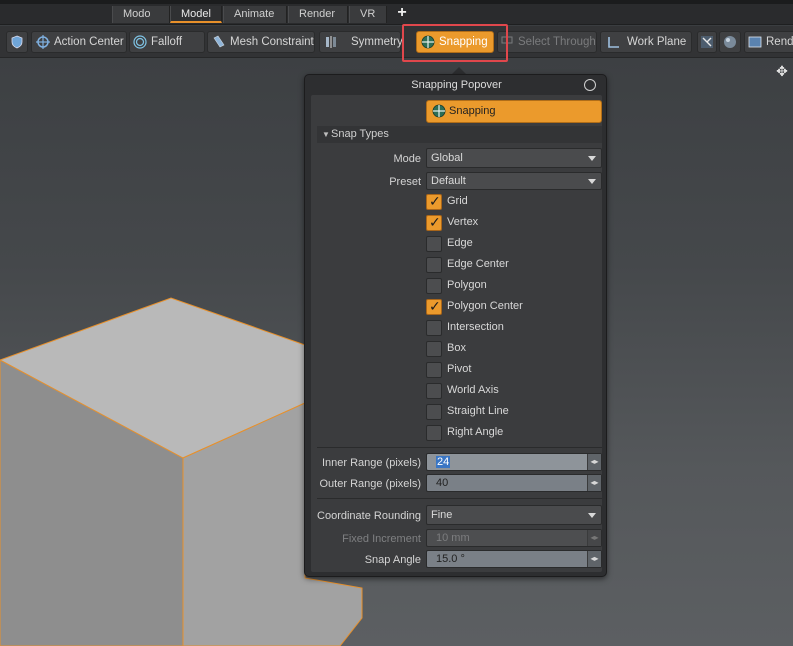 This screenshot has height=646, width=793. Describe the element at coordinates (402, 13) in the screenshot. I see `add-tab-button: +` at that location.